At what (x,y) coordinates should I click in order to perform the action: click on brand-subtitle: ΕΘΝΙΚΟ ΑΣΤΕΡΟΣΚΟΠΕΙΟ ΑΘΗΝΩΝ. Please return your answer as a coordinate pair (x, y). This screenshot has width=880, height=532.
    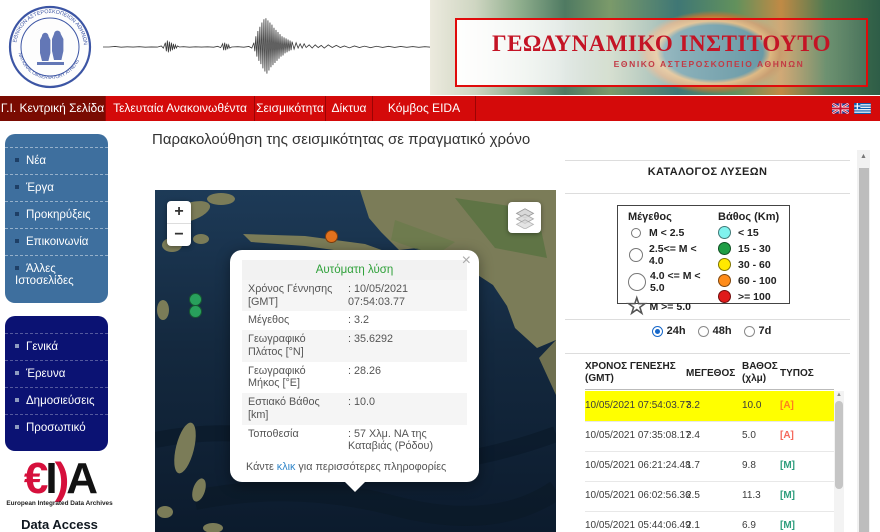
    Looking at the image, I should click on (709, 64).